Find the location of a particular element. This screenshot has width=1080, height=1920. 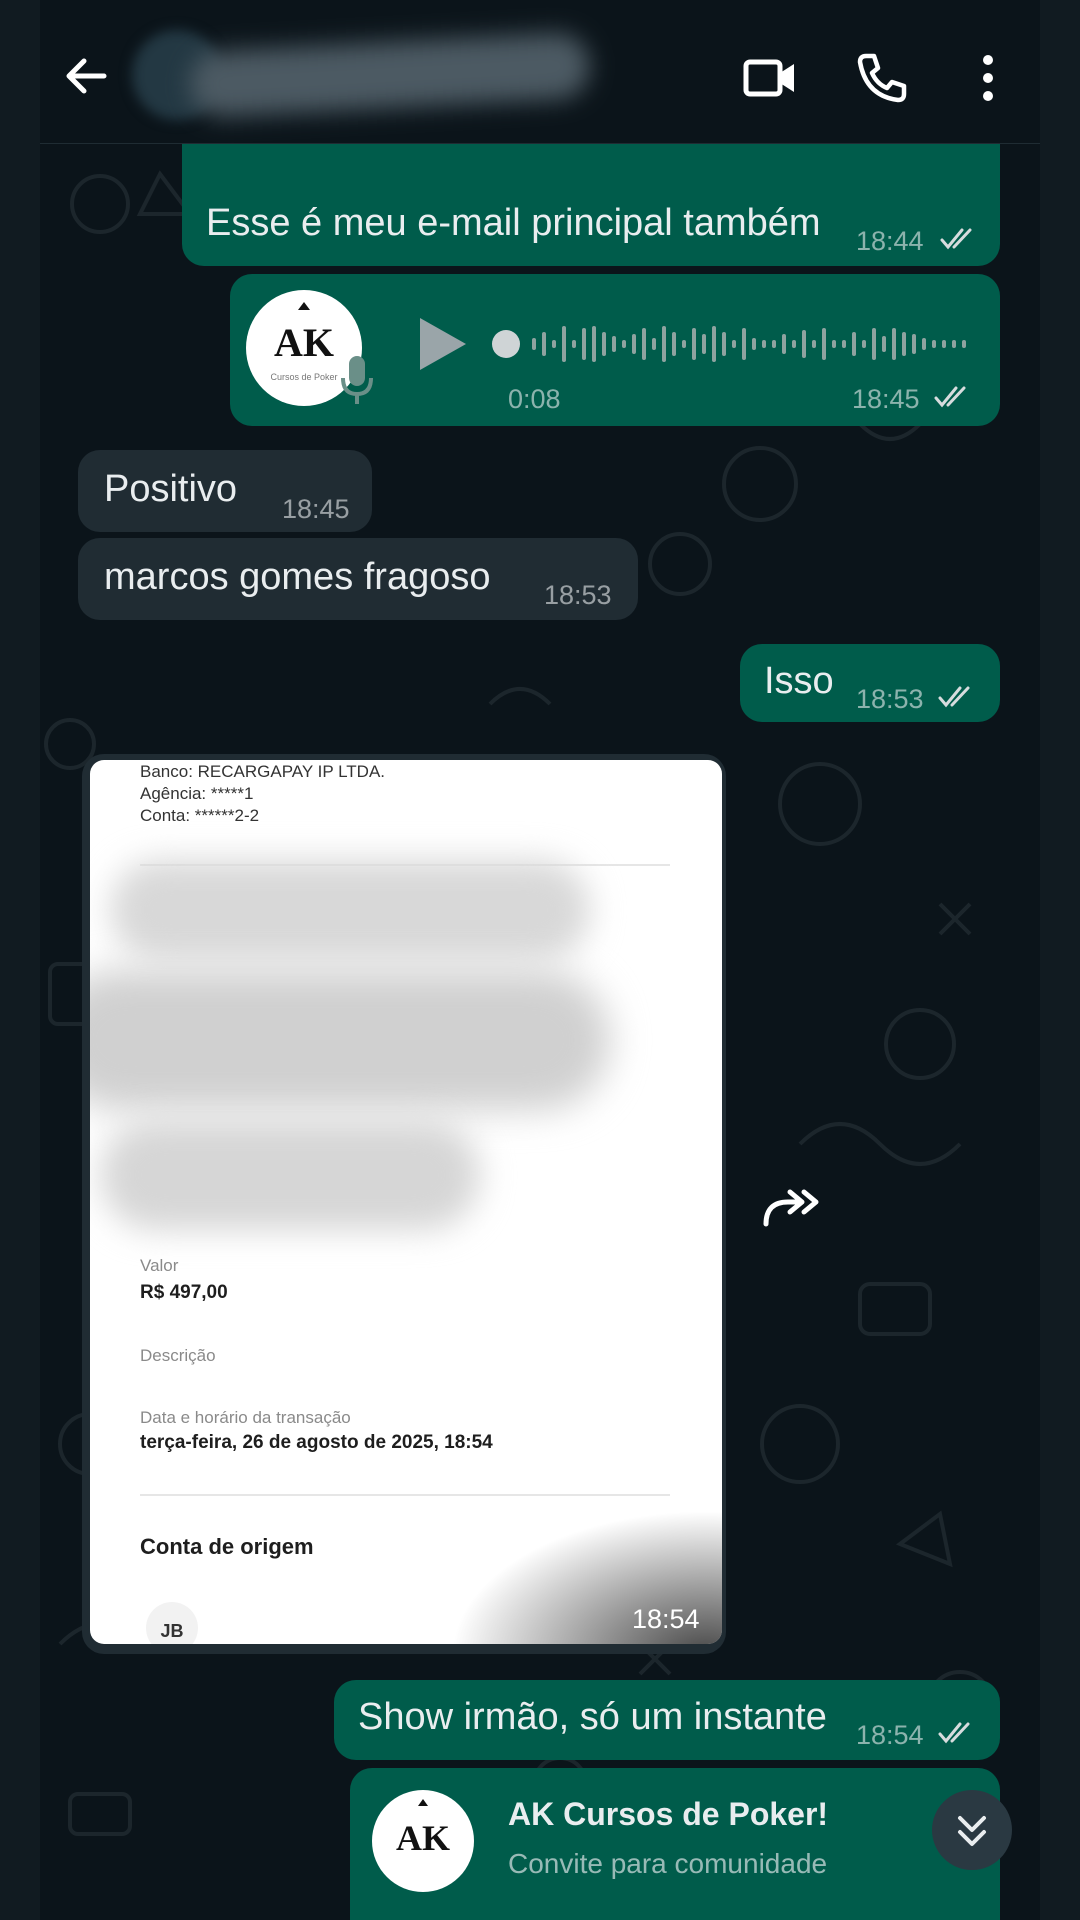

origin-avatar: JB is located at coordinates (172, 1623).